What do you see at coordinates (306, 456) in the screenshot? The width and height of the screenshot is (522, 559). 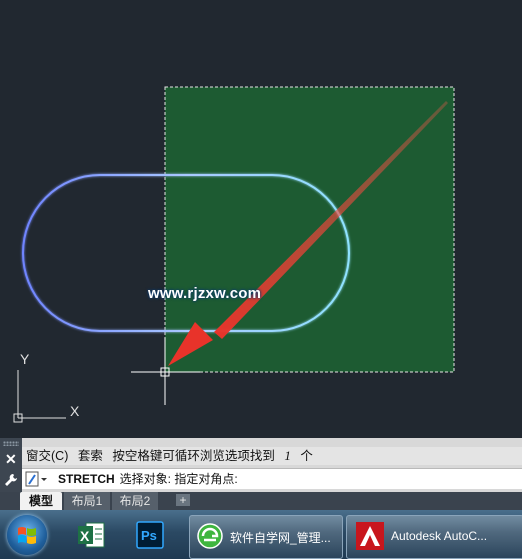 I see `history-unit: 个` at bounding box center [306, 456].